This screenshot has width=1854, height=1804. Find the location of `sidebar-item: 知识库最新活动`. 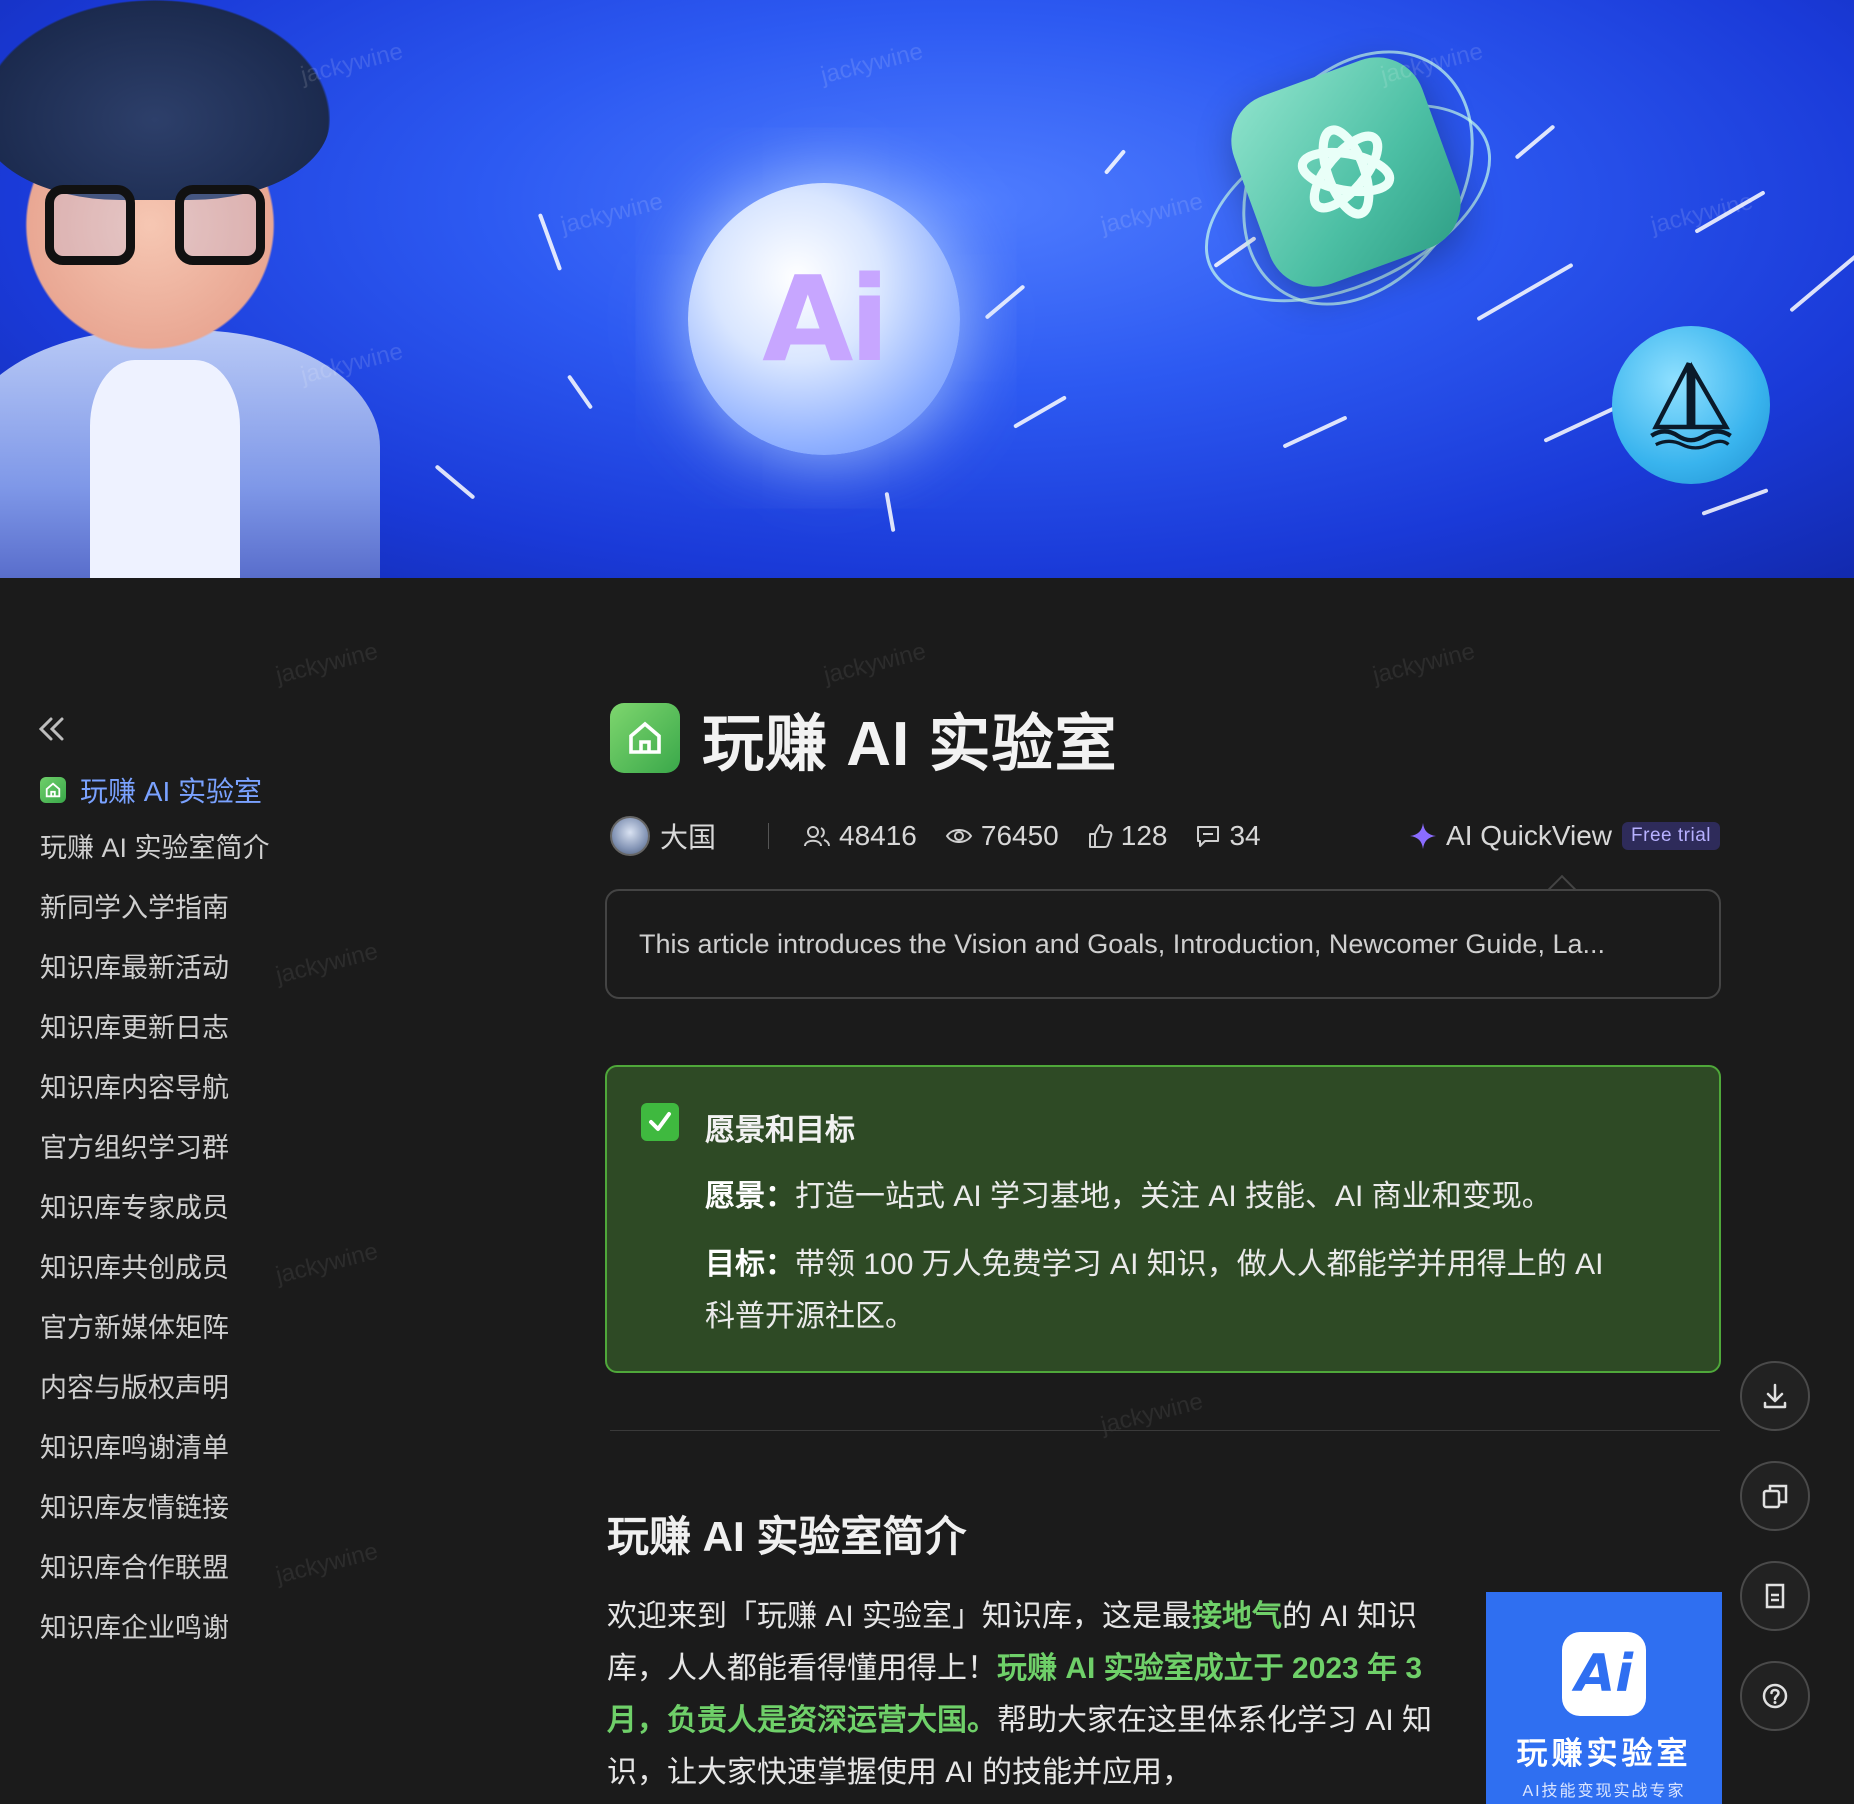

sidebar-item: 知识库最新活动 is located at coordinates (155, 968).